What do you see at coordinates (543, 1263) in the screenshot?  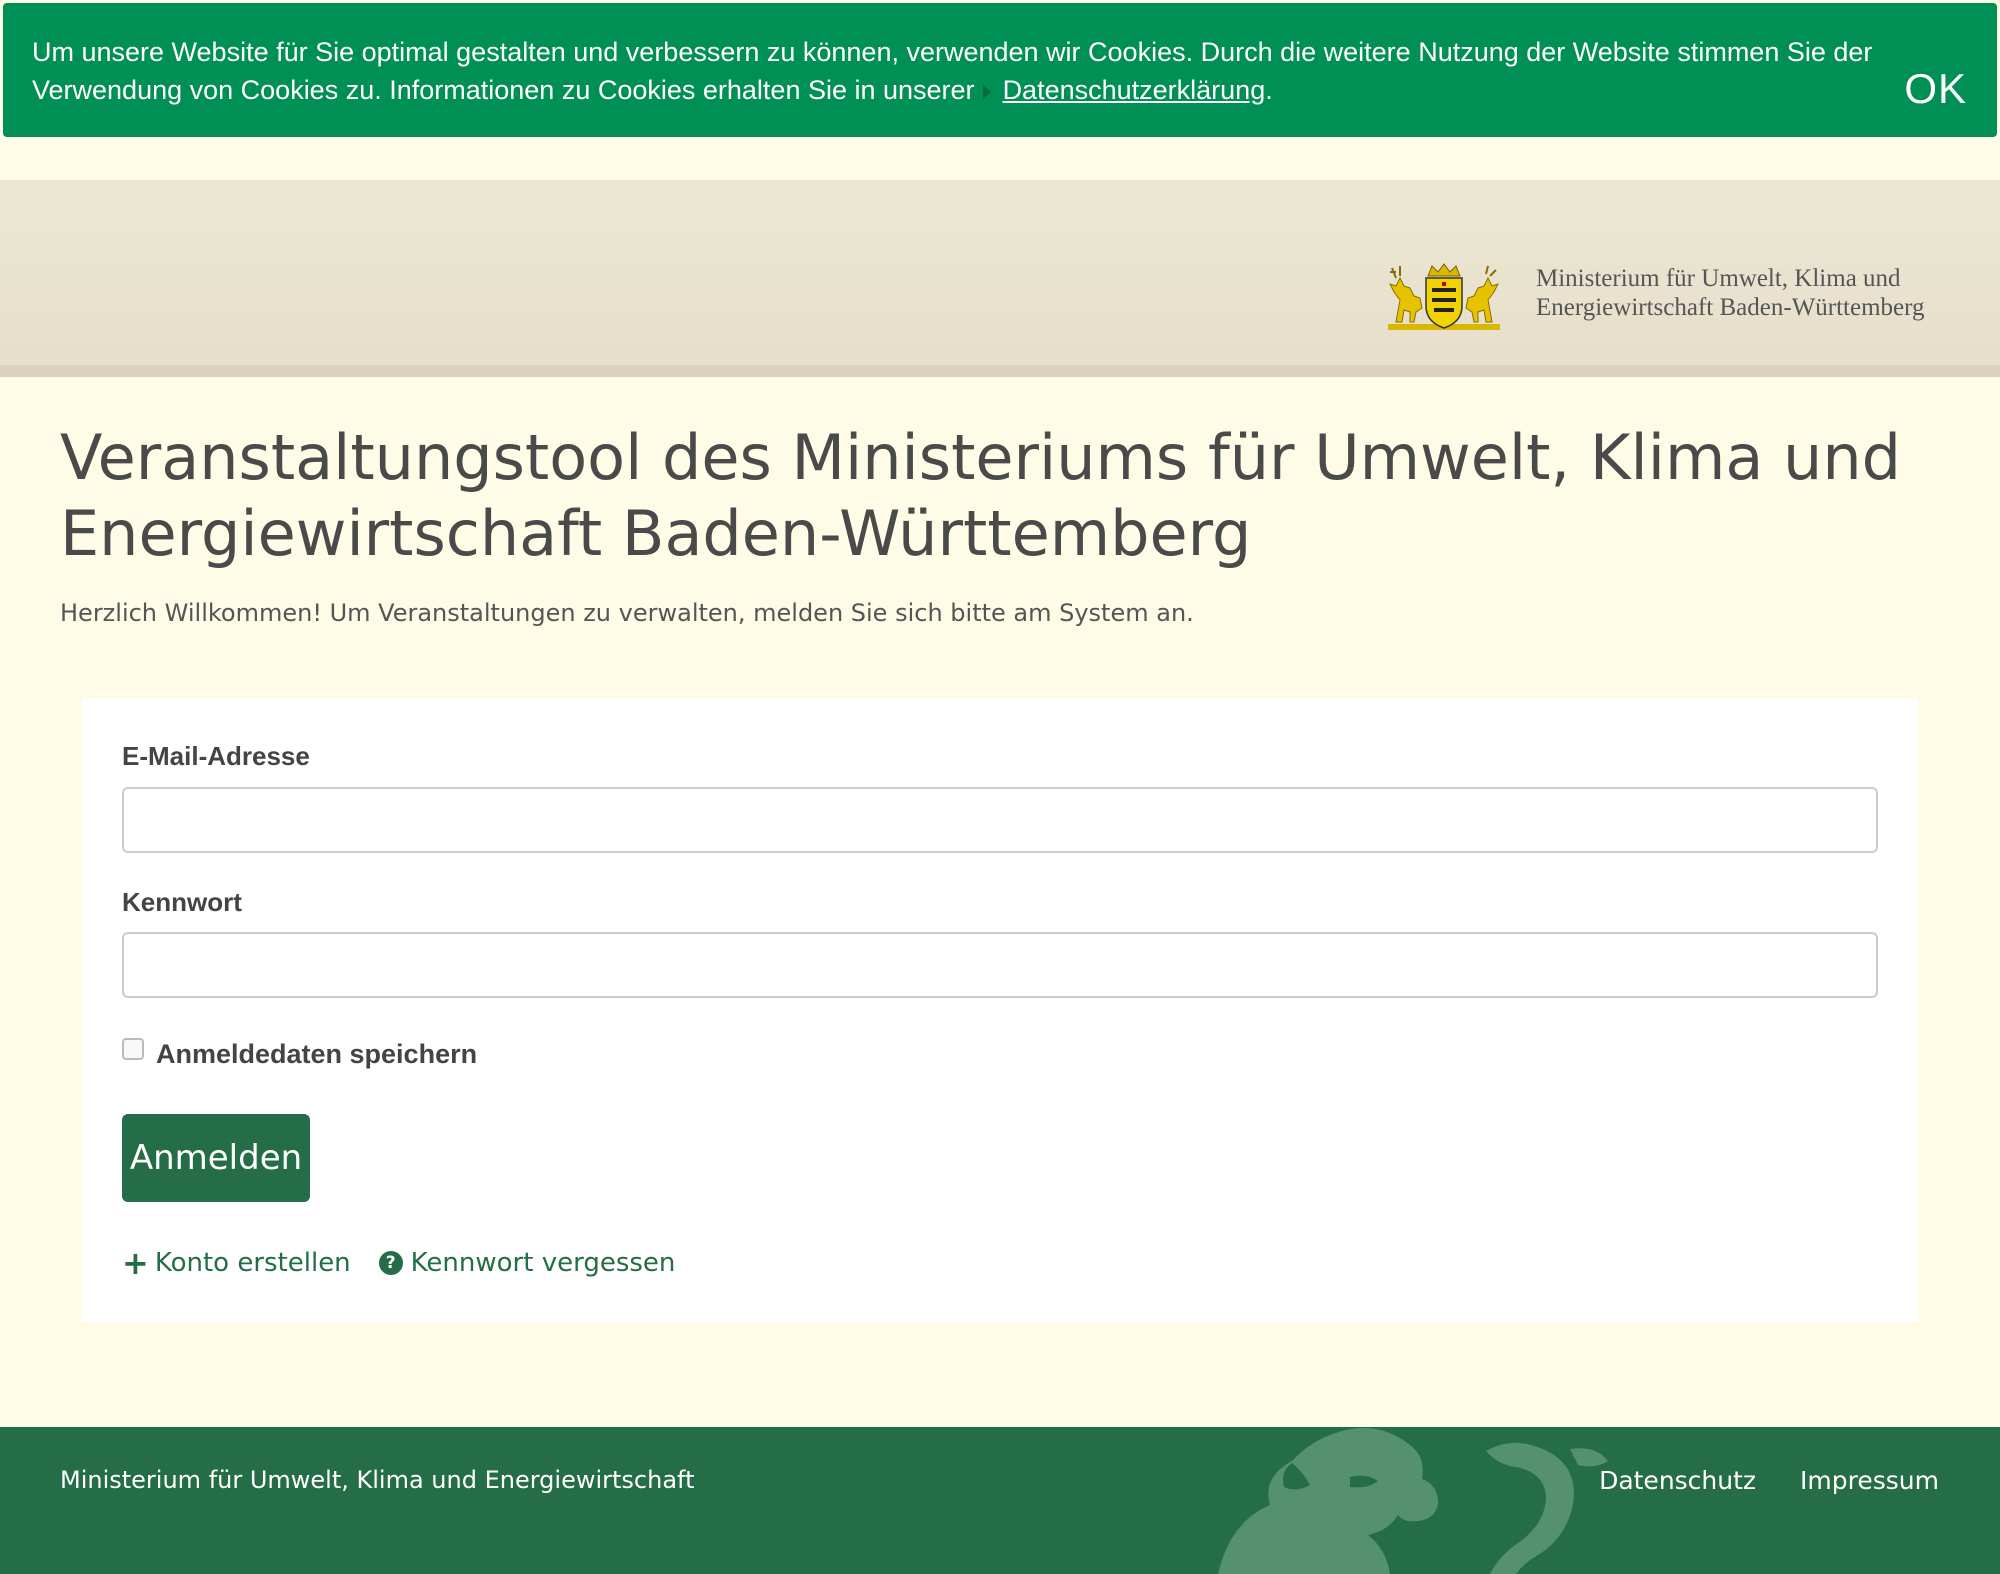 I see `forgot-password-label: Kennwort vergessen` at bounding box center [543, 1263].